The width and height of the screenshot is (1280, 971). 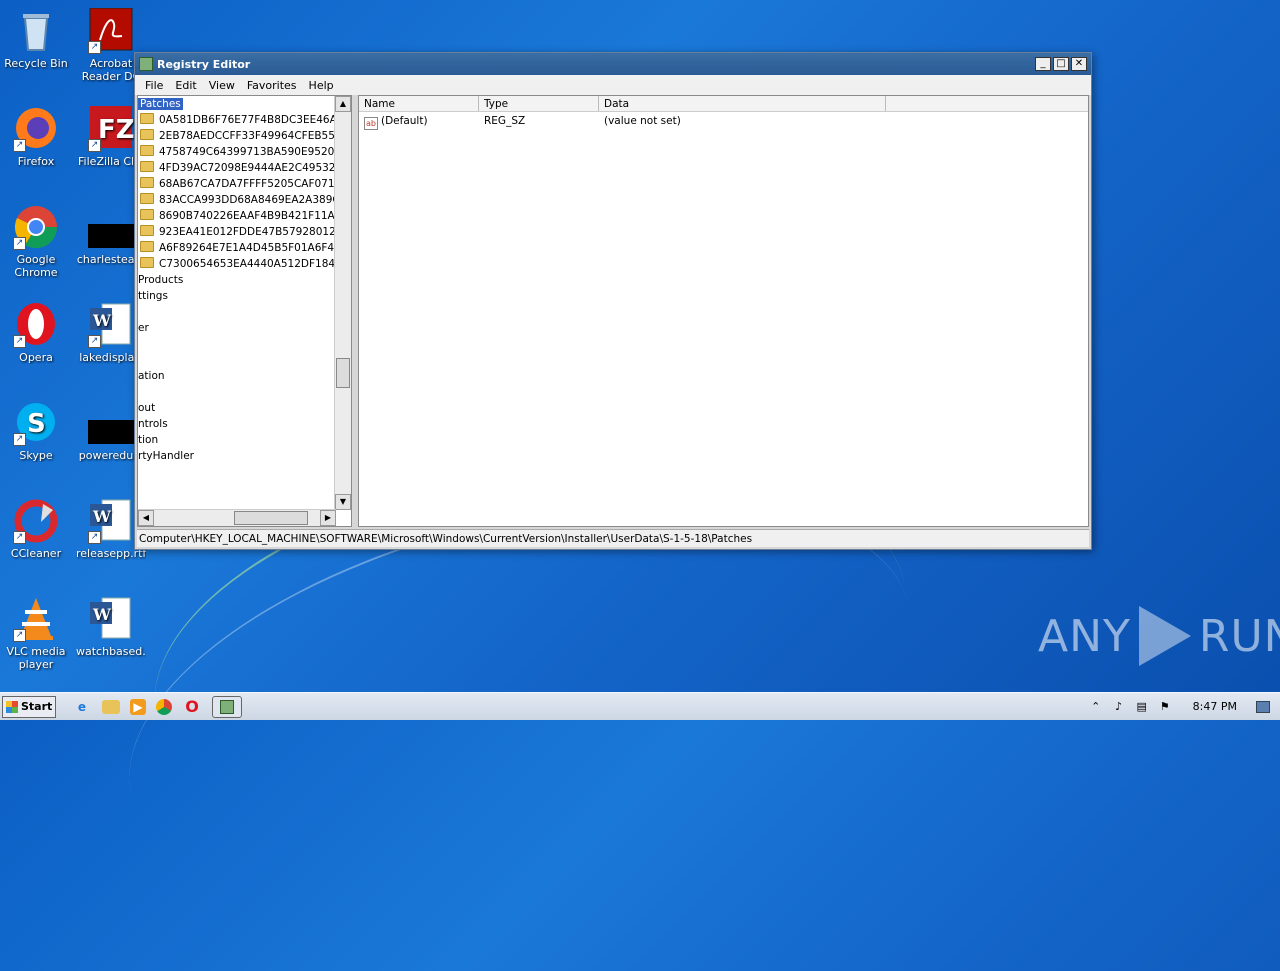 I want to click on menu-edit: Edit, so click(x=185, y=85).